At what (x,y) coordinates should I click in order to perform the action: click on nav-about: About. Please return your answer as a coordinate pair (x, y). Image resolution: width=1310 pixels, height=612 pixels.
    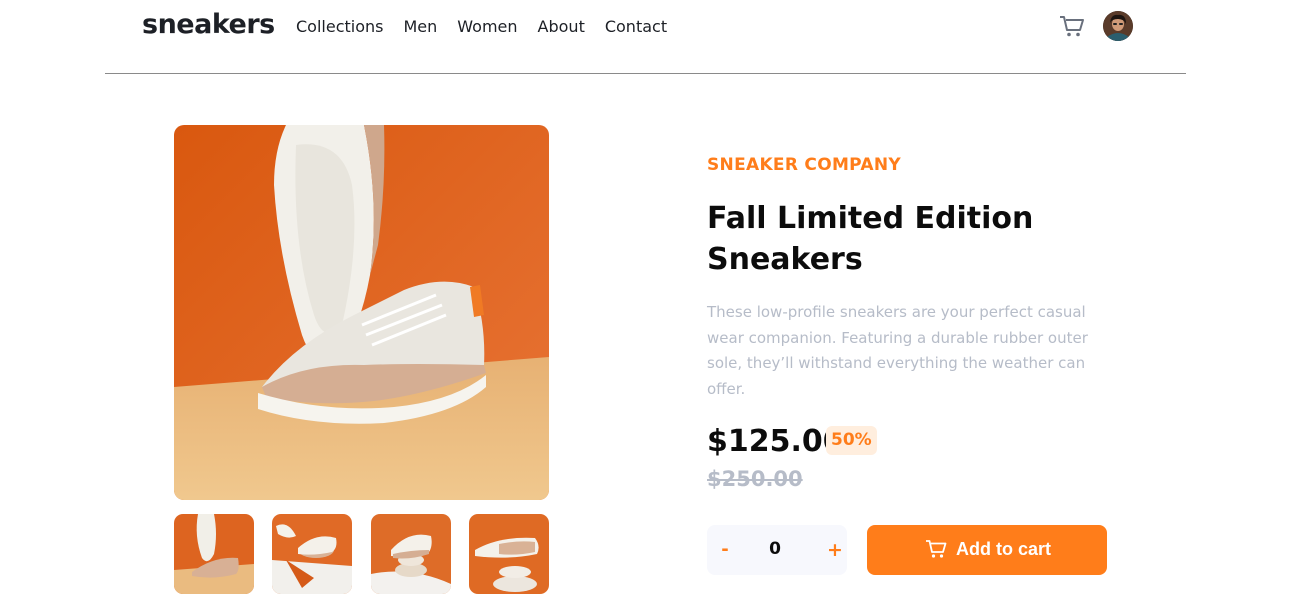
    Looking at the image, I should click on (561, 26).